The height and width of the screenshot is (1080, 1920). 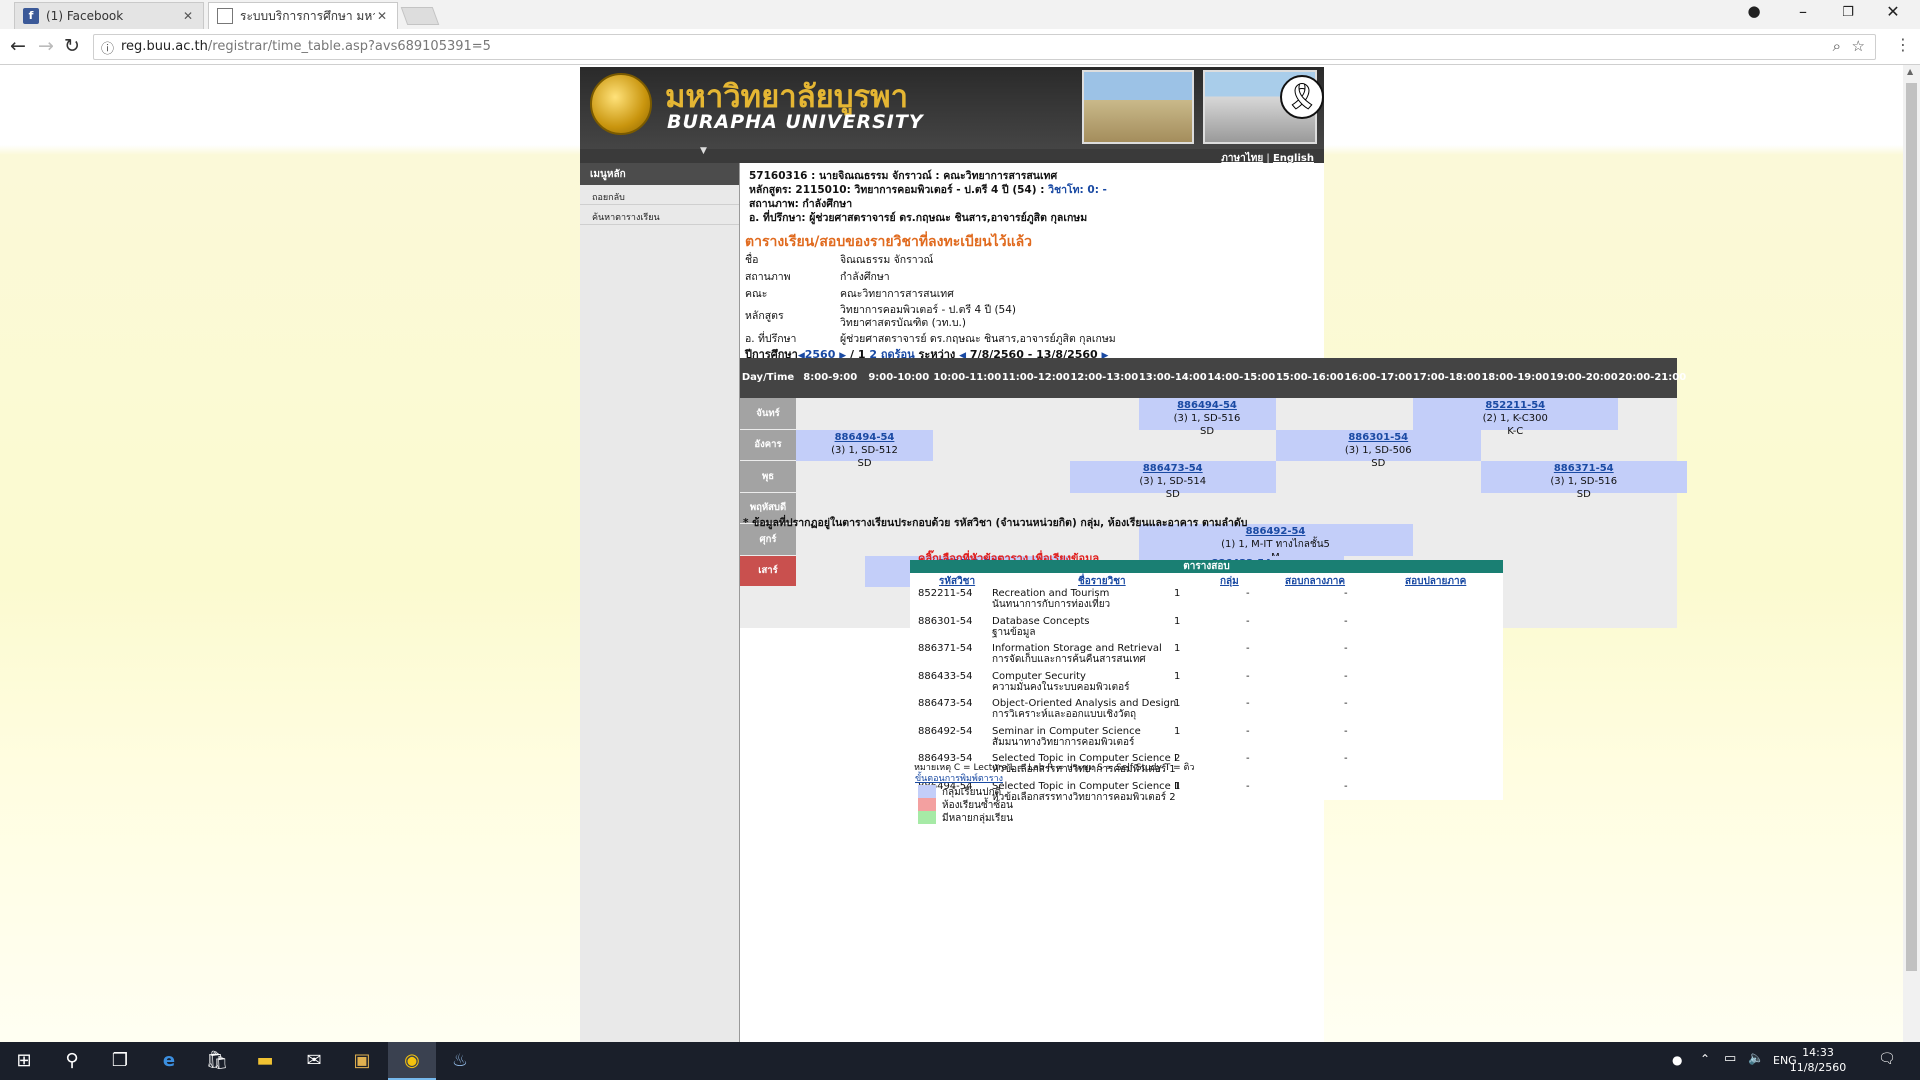 What do you see at coordinates (314, 1061) in the screenshot?
I see `mail-icon: ✉` at bounding box center [314, 1061].